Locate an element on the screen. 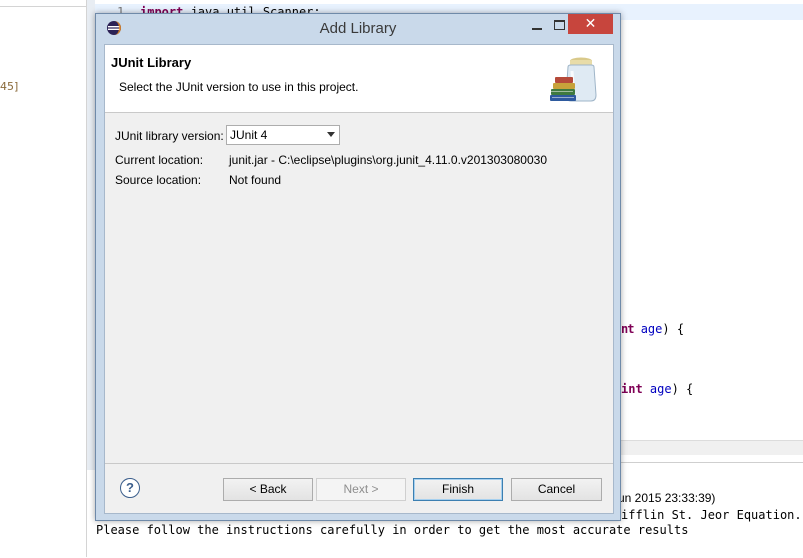  editor-gutter is located at coordinates (91, 235).